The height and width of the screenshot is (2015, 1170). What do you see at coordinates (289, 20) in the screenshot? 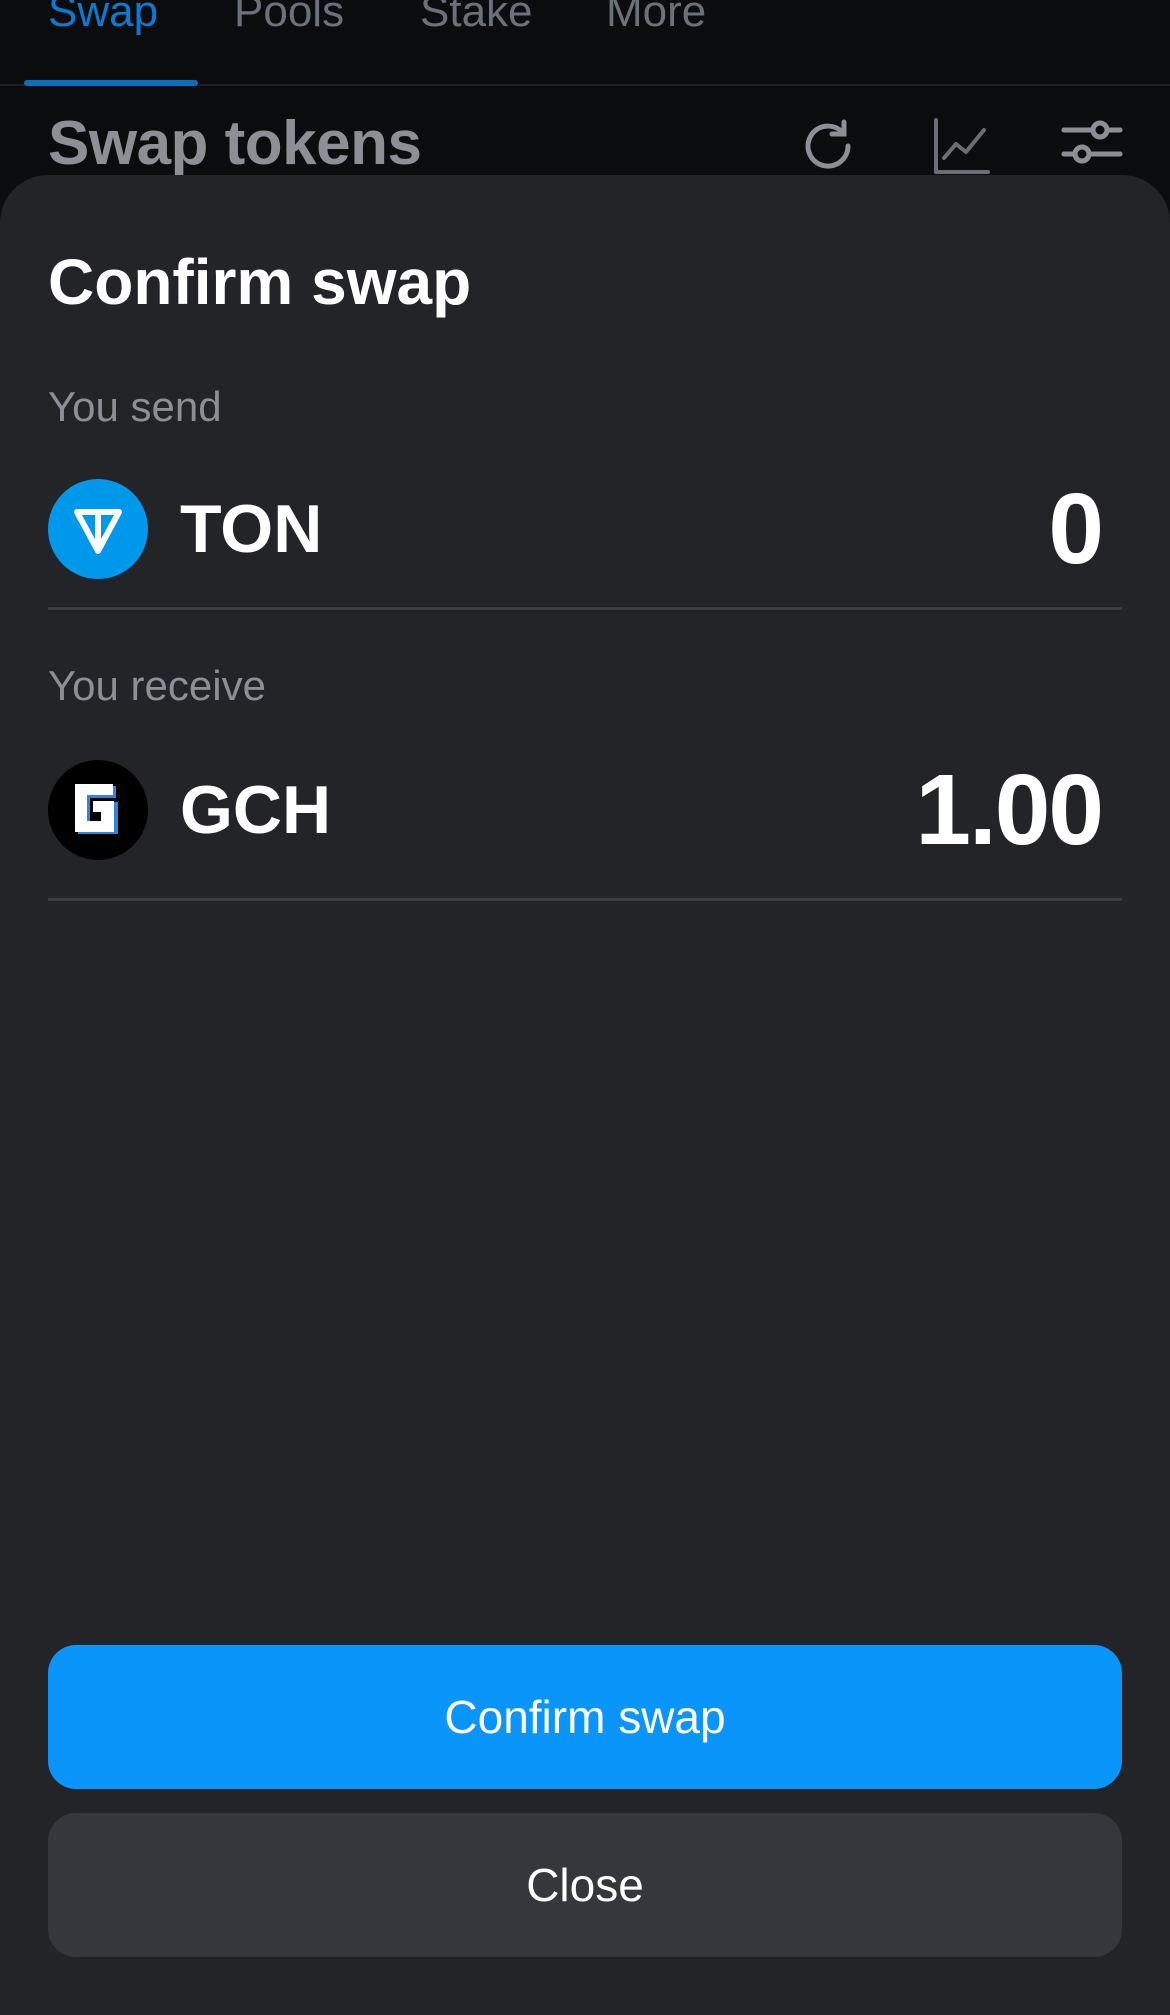
I see `tab-pools: Pools` at bounding box center [289, 20].